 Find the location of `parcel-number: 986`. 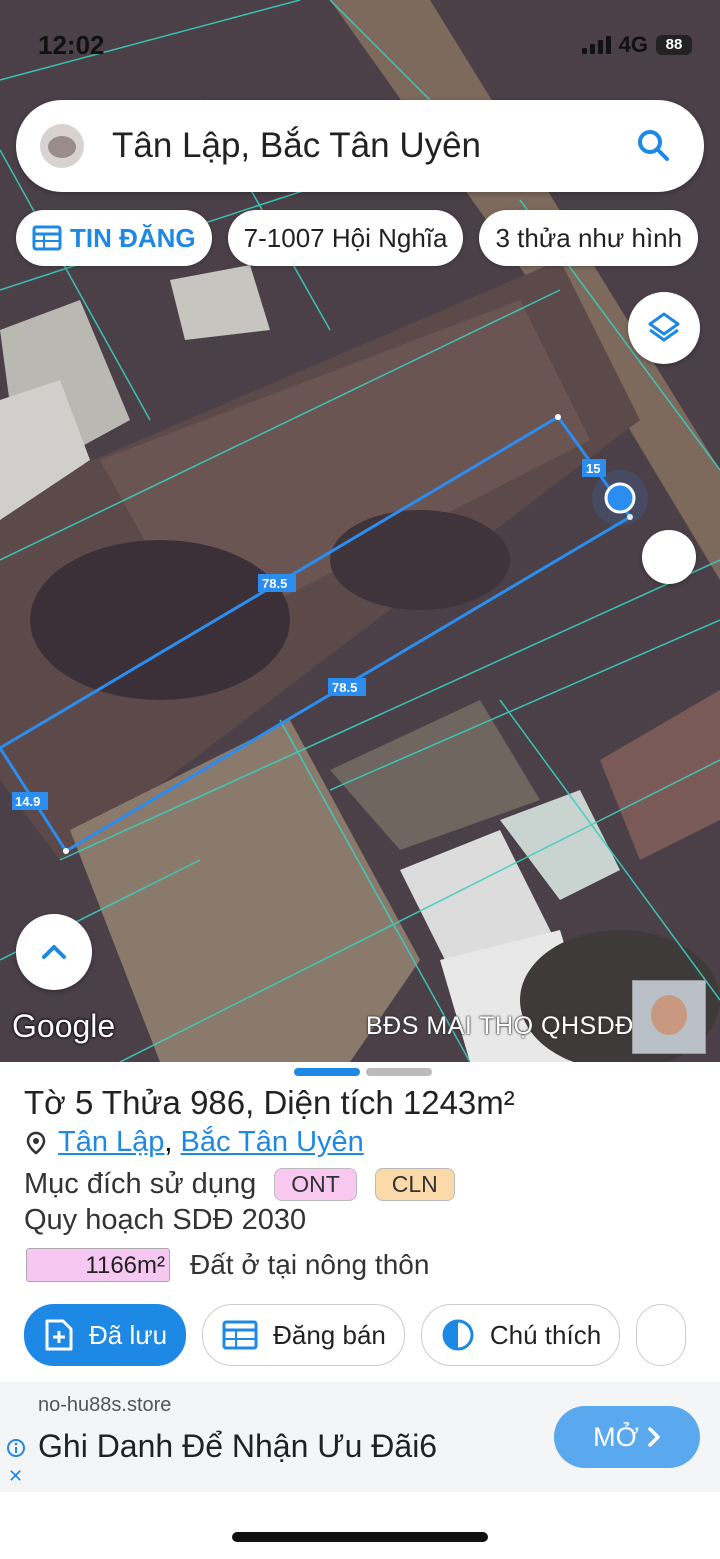

parcel-number: 986 is located at coordinates (218, 1102).